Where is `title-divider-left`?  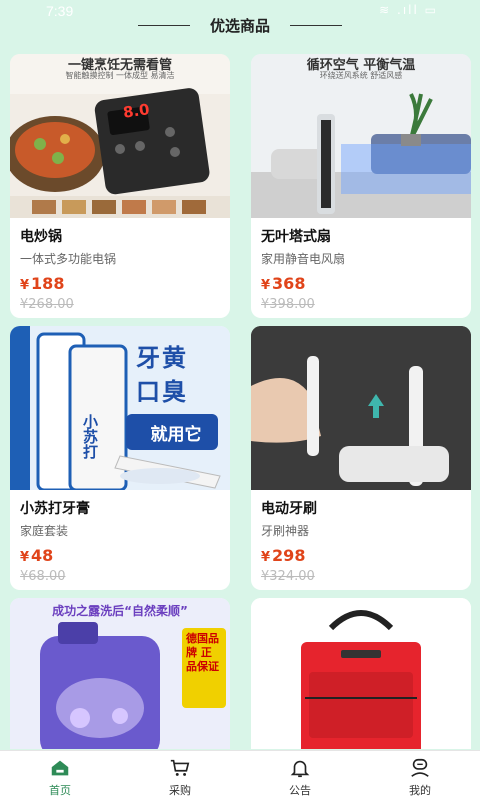 title-divider-left is located at coordinates (163, 25).